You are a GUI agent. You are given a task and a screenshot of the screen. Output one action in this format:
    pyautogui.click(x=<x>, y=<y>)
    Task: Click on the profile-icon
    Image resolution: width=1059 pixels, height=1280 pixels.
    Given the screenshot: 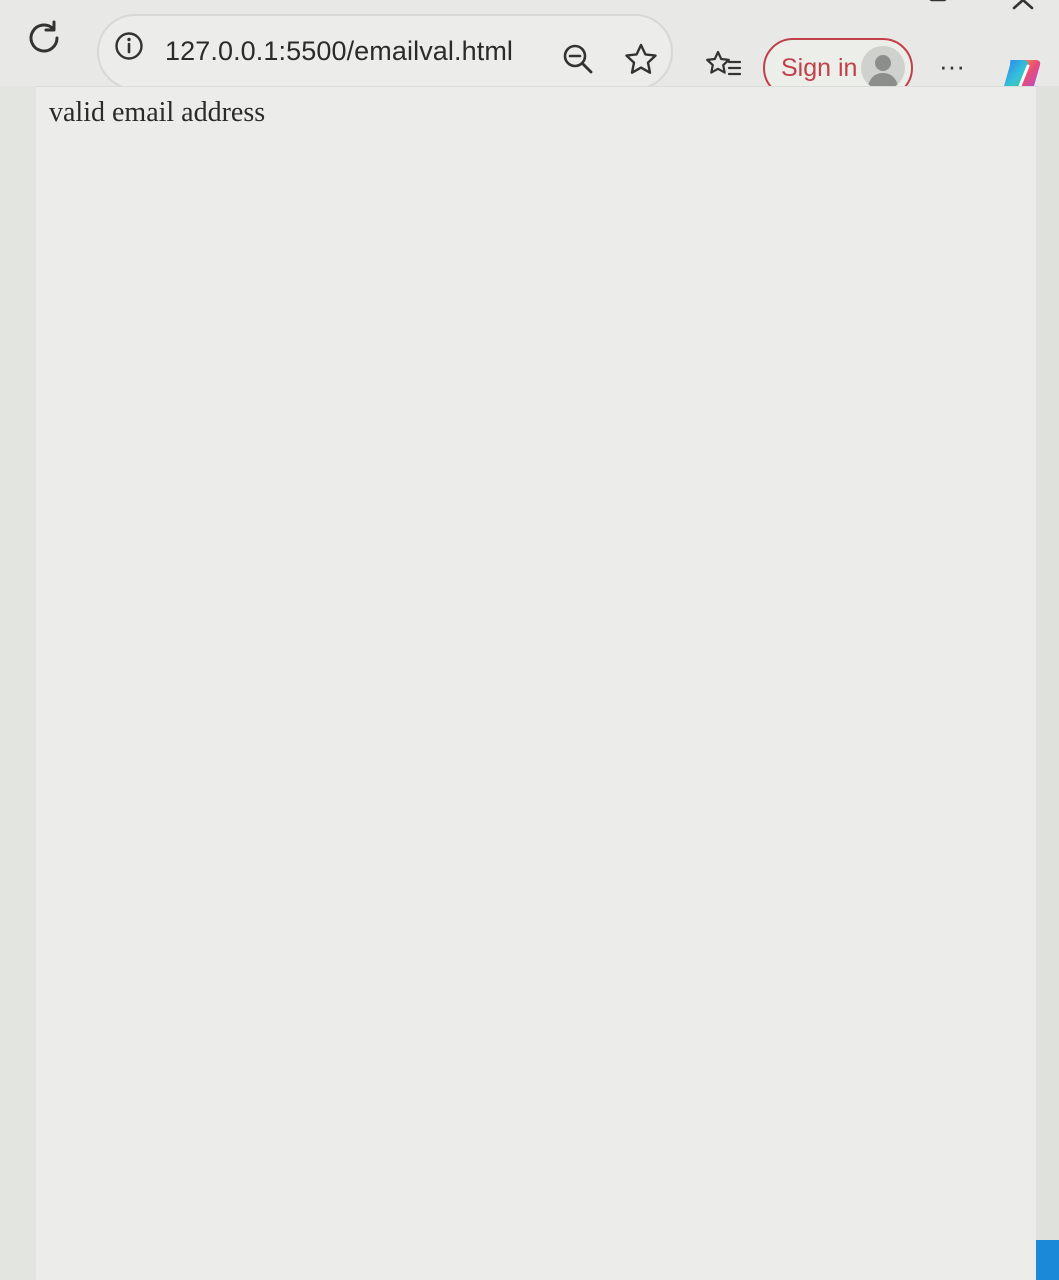 What is the action you would take?
    pyautogui.click(x=883, y=68)
    